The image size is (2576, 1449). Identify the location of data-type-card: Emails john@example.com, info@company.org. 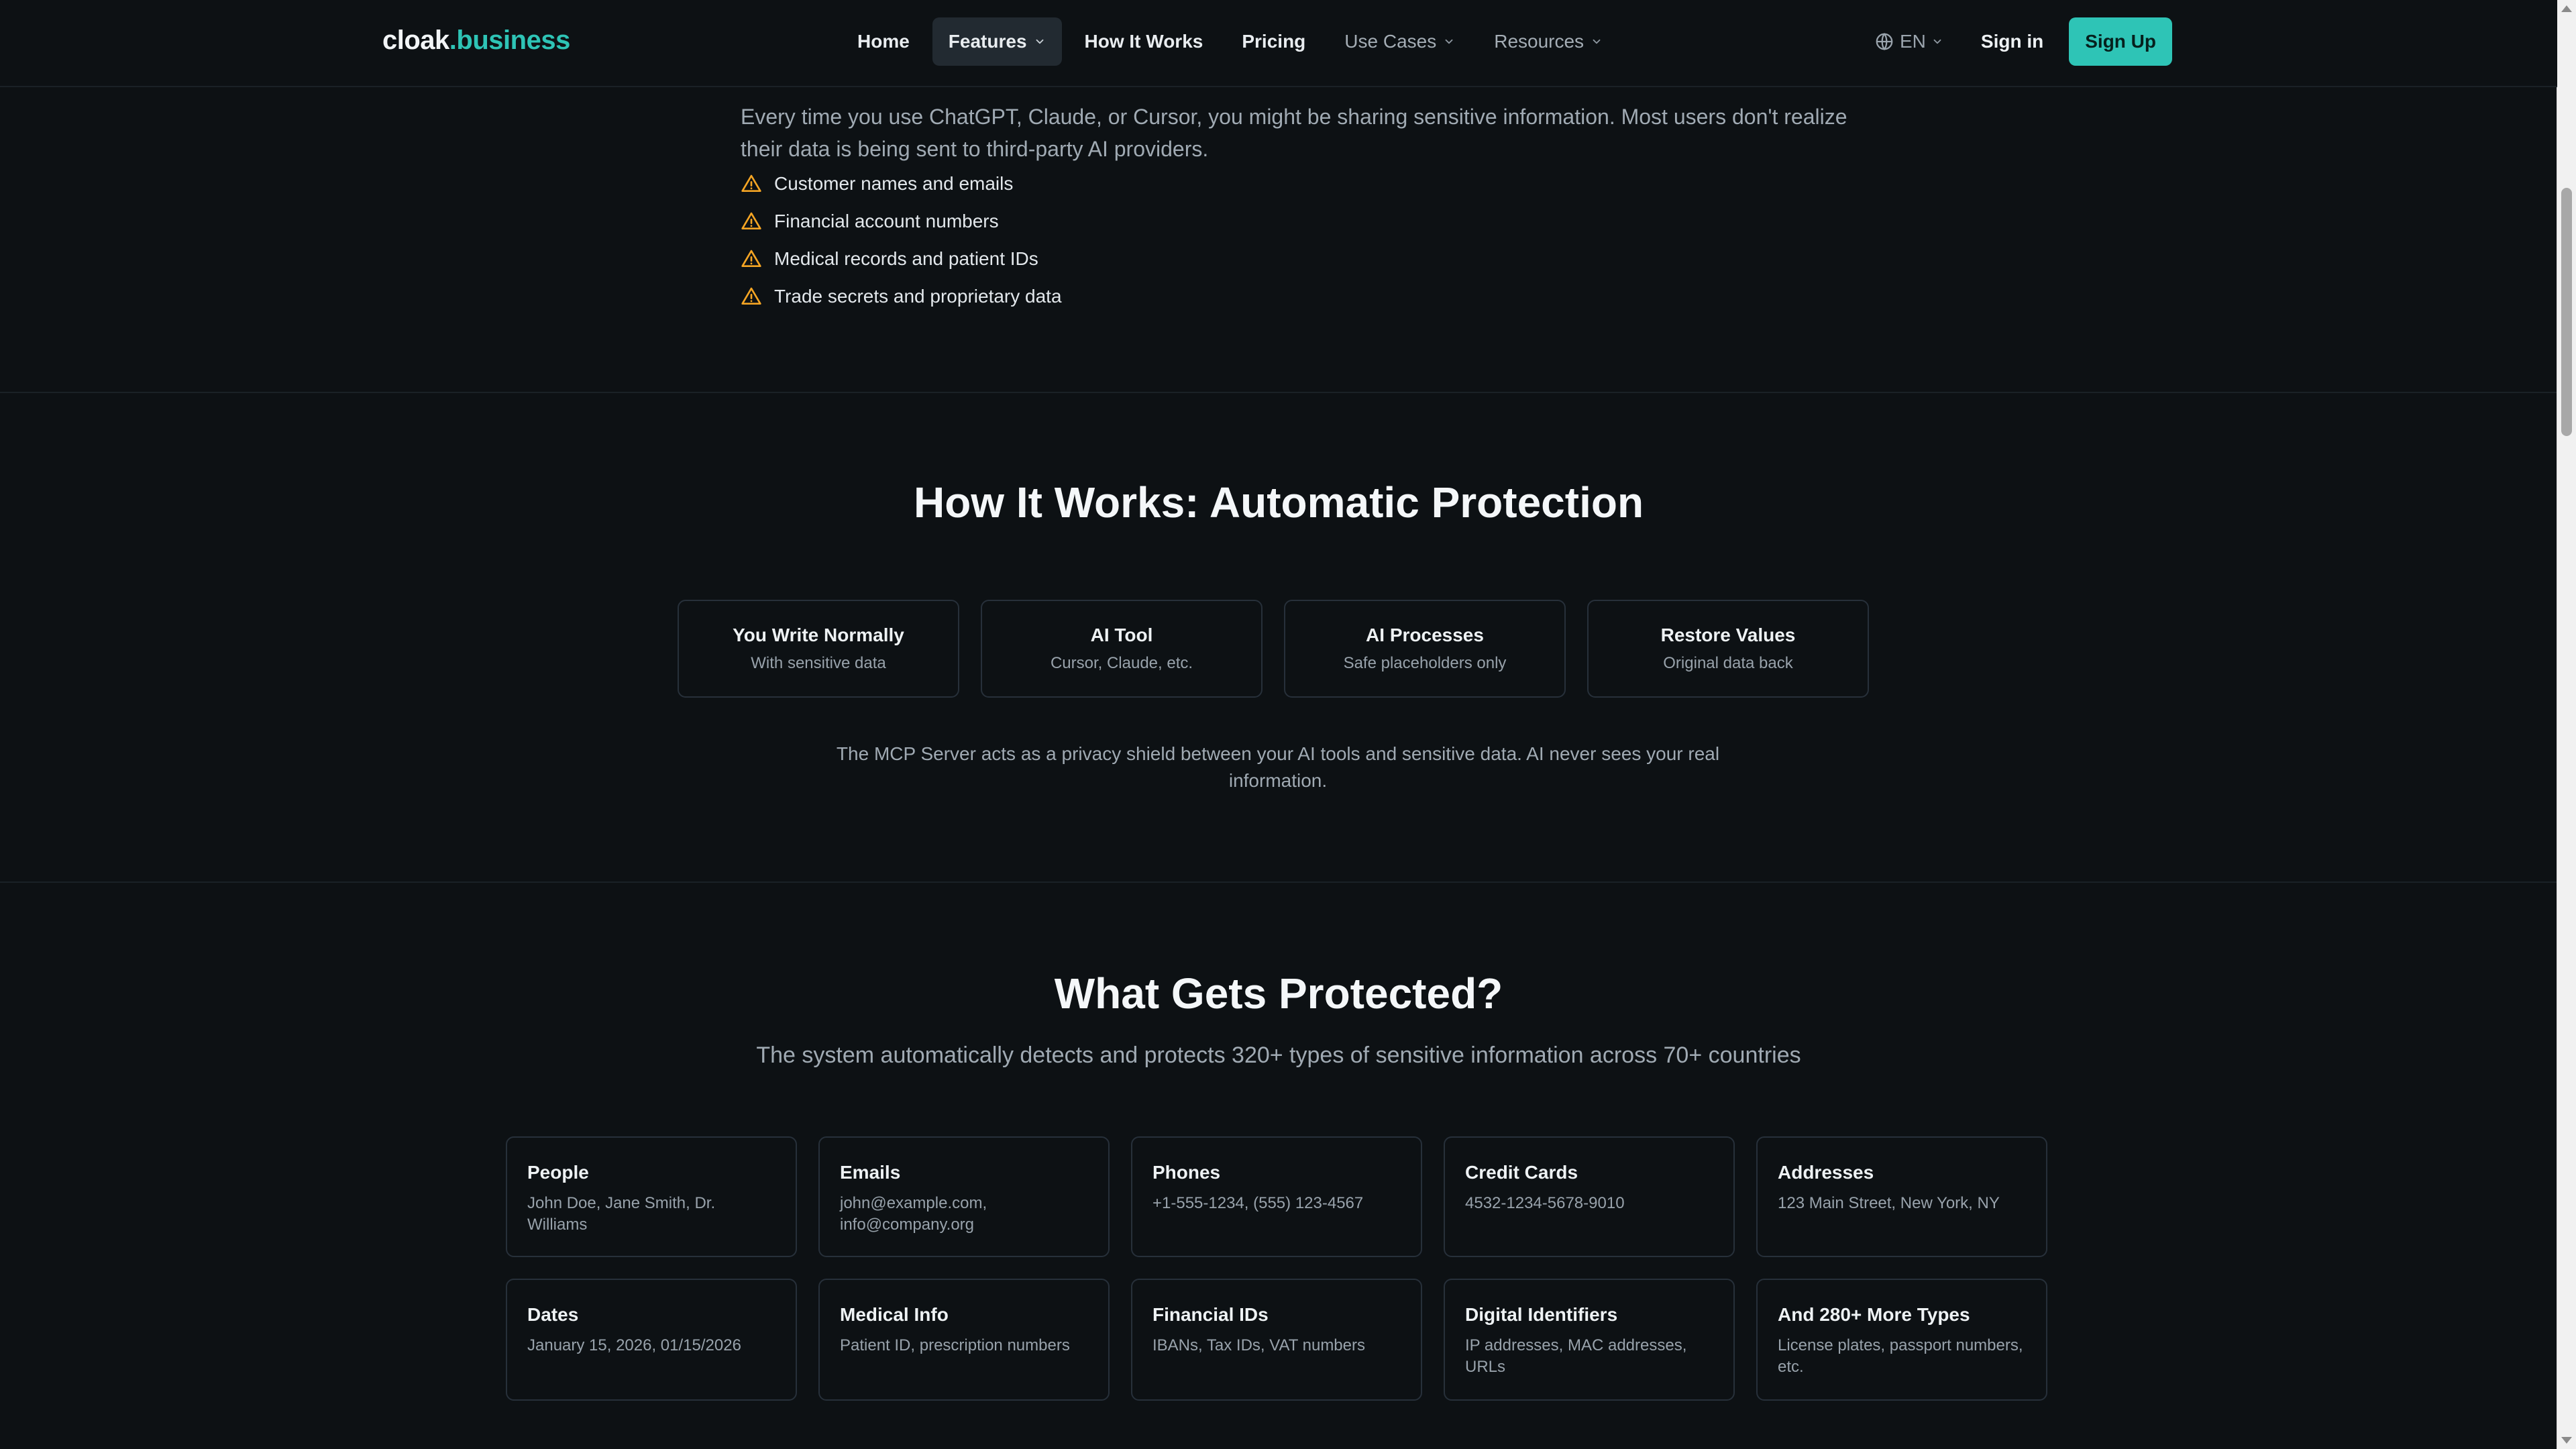
(964, 1196).